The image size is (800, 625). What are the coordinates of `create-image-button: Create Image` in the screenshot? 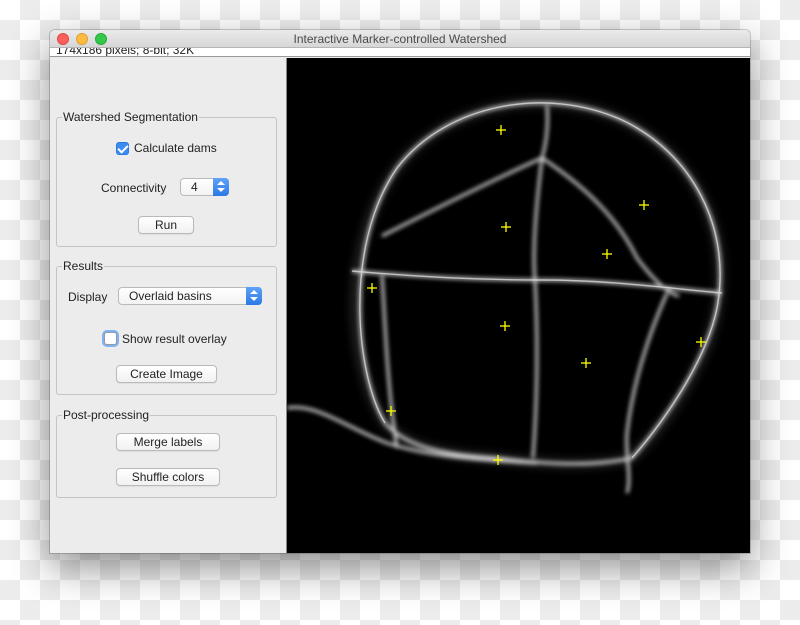 It's located at (166, 374).